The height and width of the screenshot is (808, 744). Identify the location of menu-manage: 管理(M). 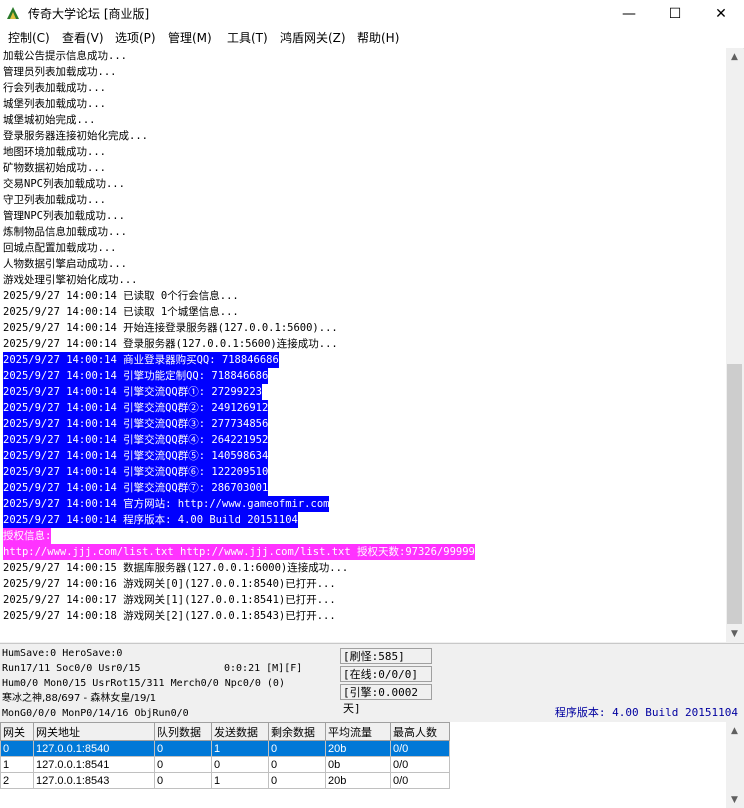
(190, 37).